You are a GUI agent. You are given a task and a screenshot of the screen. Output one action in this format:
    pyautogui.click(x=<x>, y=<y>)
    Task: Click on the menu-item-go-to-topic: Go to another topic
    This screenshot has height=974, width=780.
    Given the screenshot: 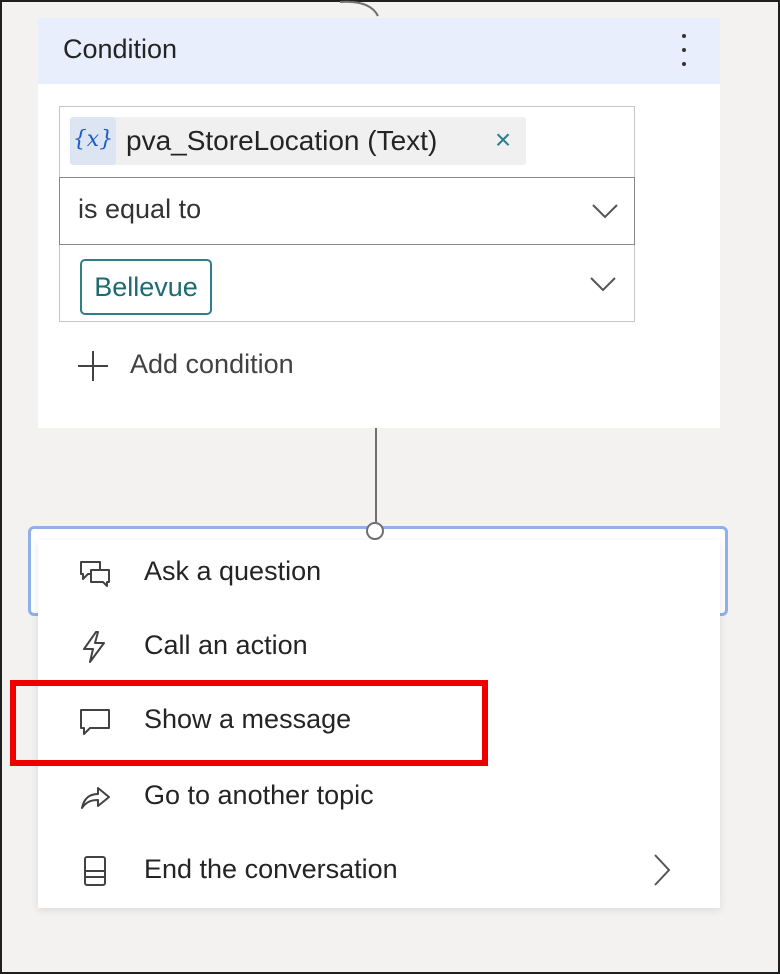 What is the action you would take?
    pyautogui.click(x=379, y=797)
    